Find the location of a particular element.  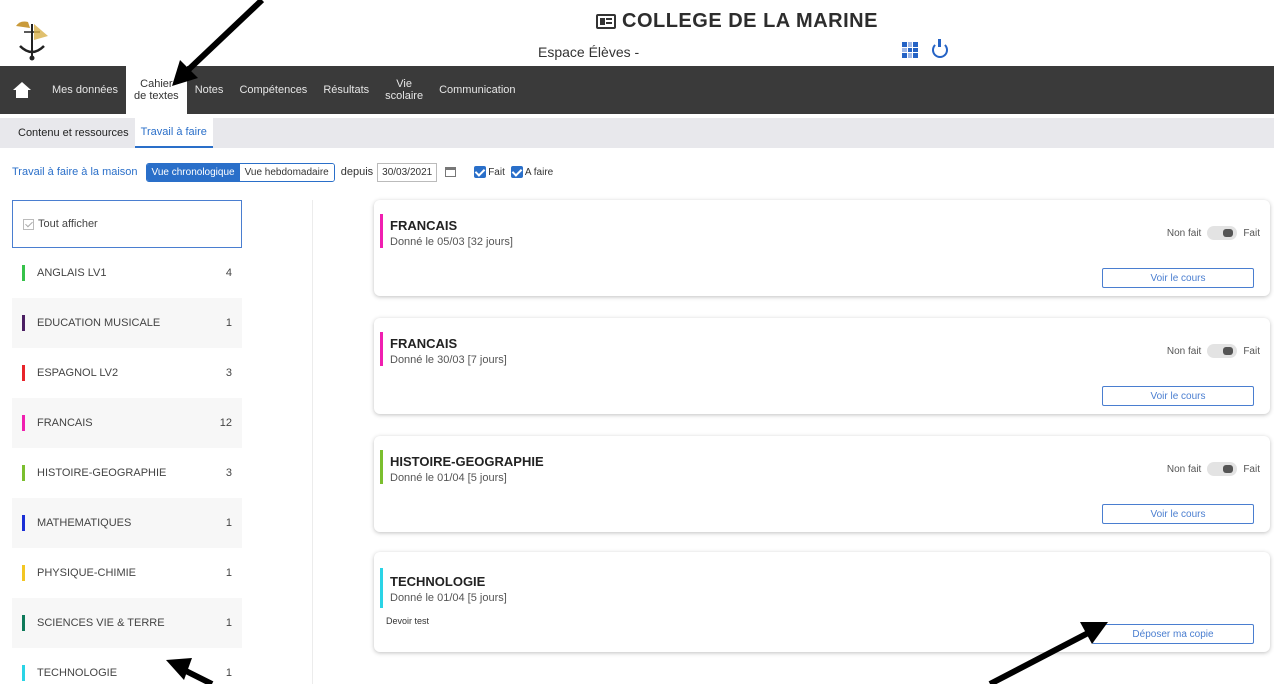

home-icon is located at coordinates (22, 90).